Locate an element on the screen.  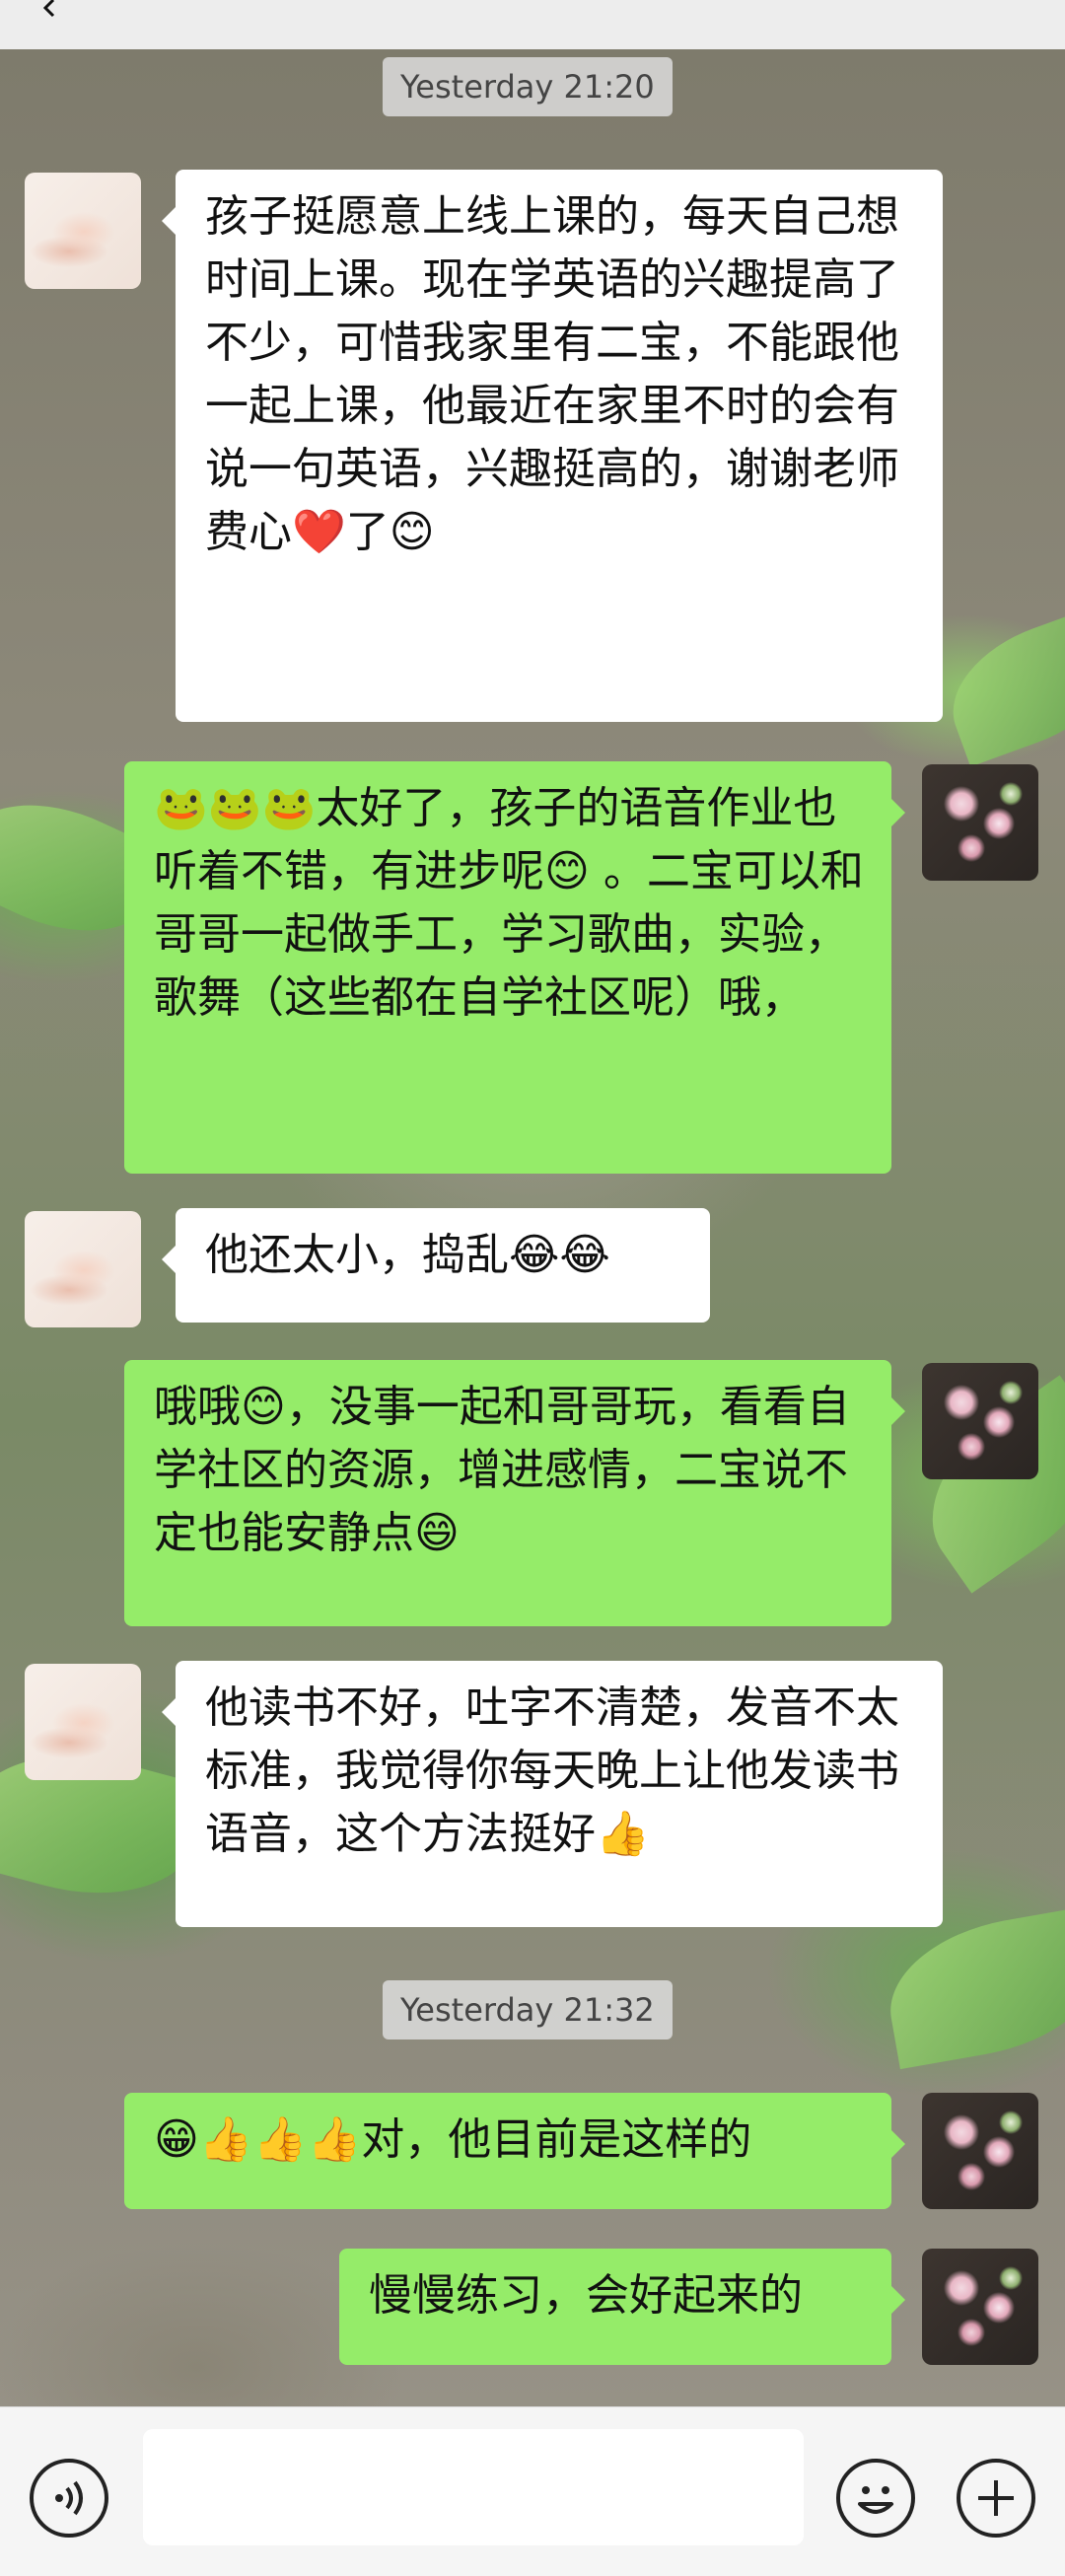
message-bubble-sent: 哦哦😊，没事一起和哥哥玩，看看自学社区的资源，增进感情，二宝说不定也能安静点😄 is located at coordinates (514, 1493).